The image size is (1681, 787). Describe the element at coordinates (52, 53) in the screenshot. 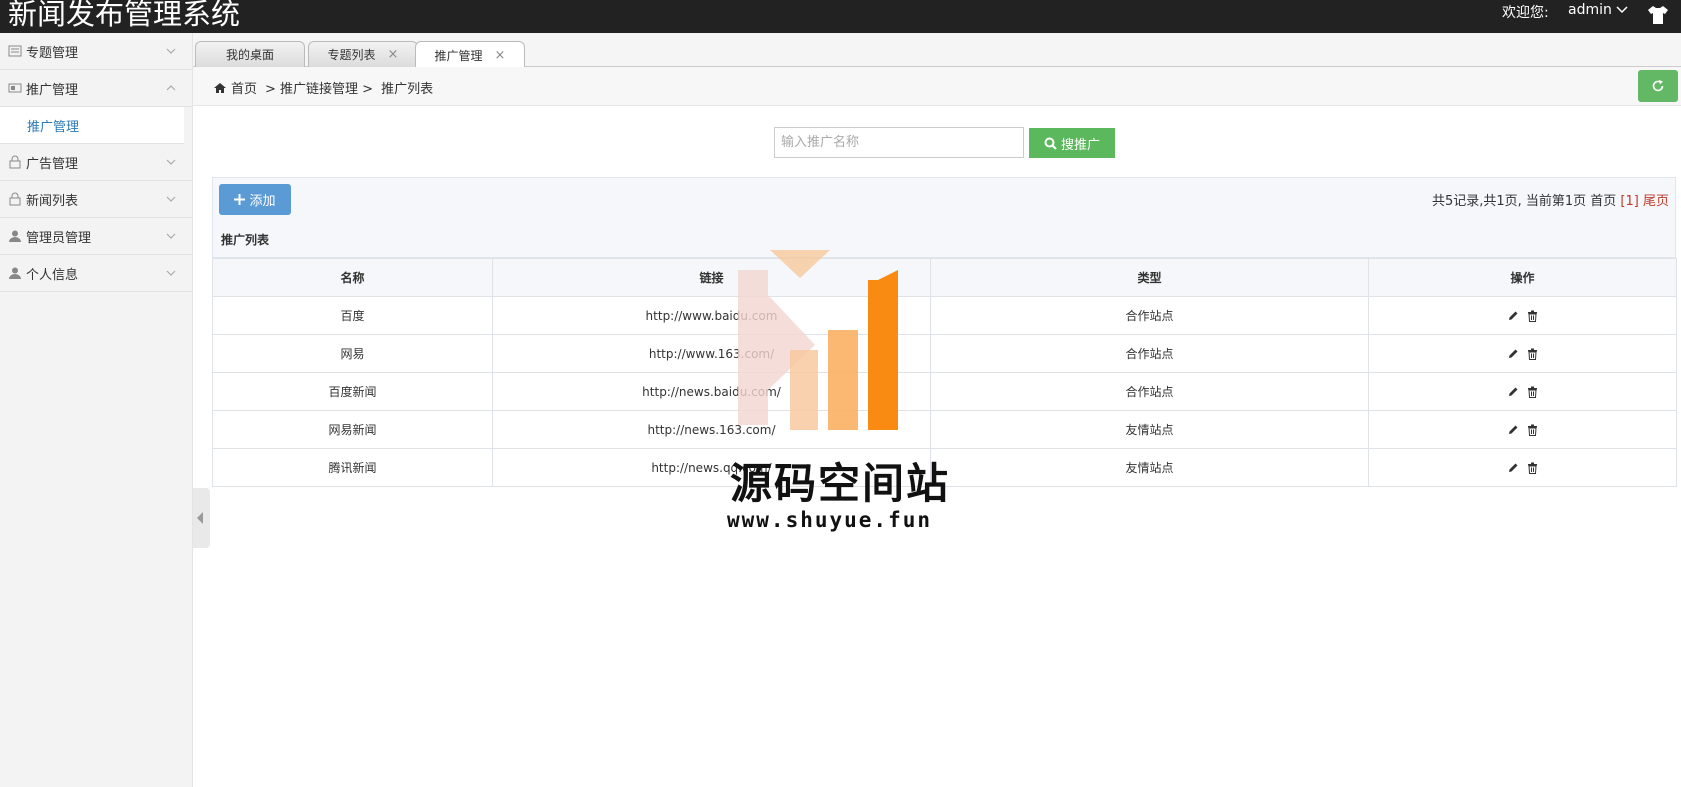

I see `sidebar-item-label: 专题管理` at that location.